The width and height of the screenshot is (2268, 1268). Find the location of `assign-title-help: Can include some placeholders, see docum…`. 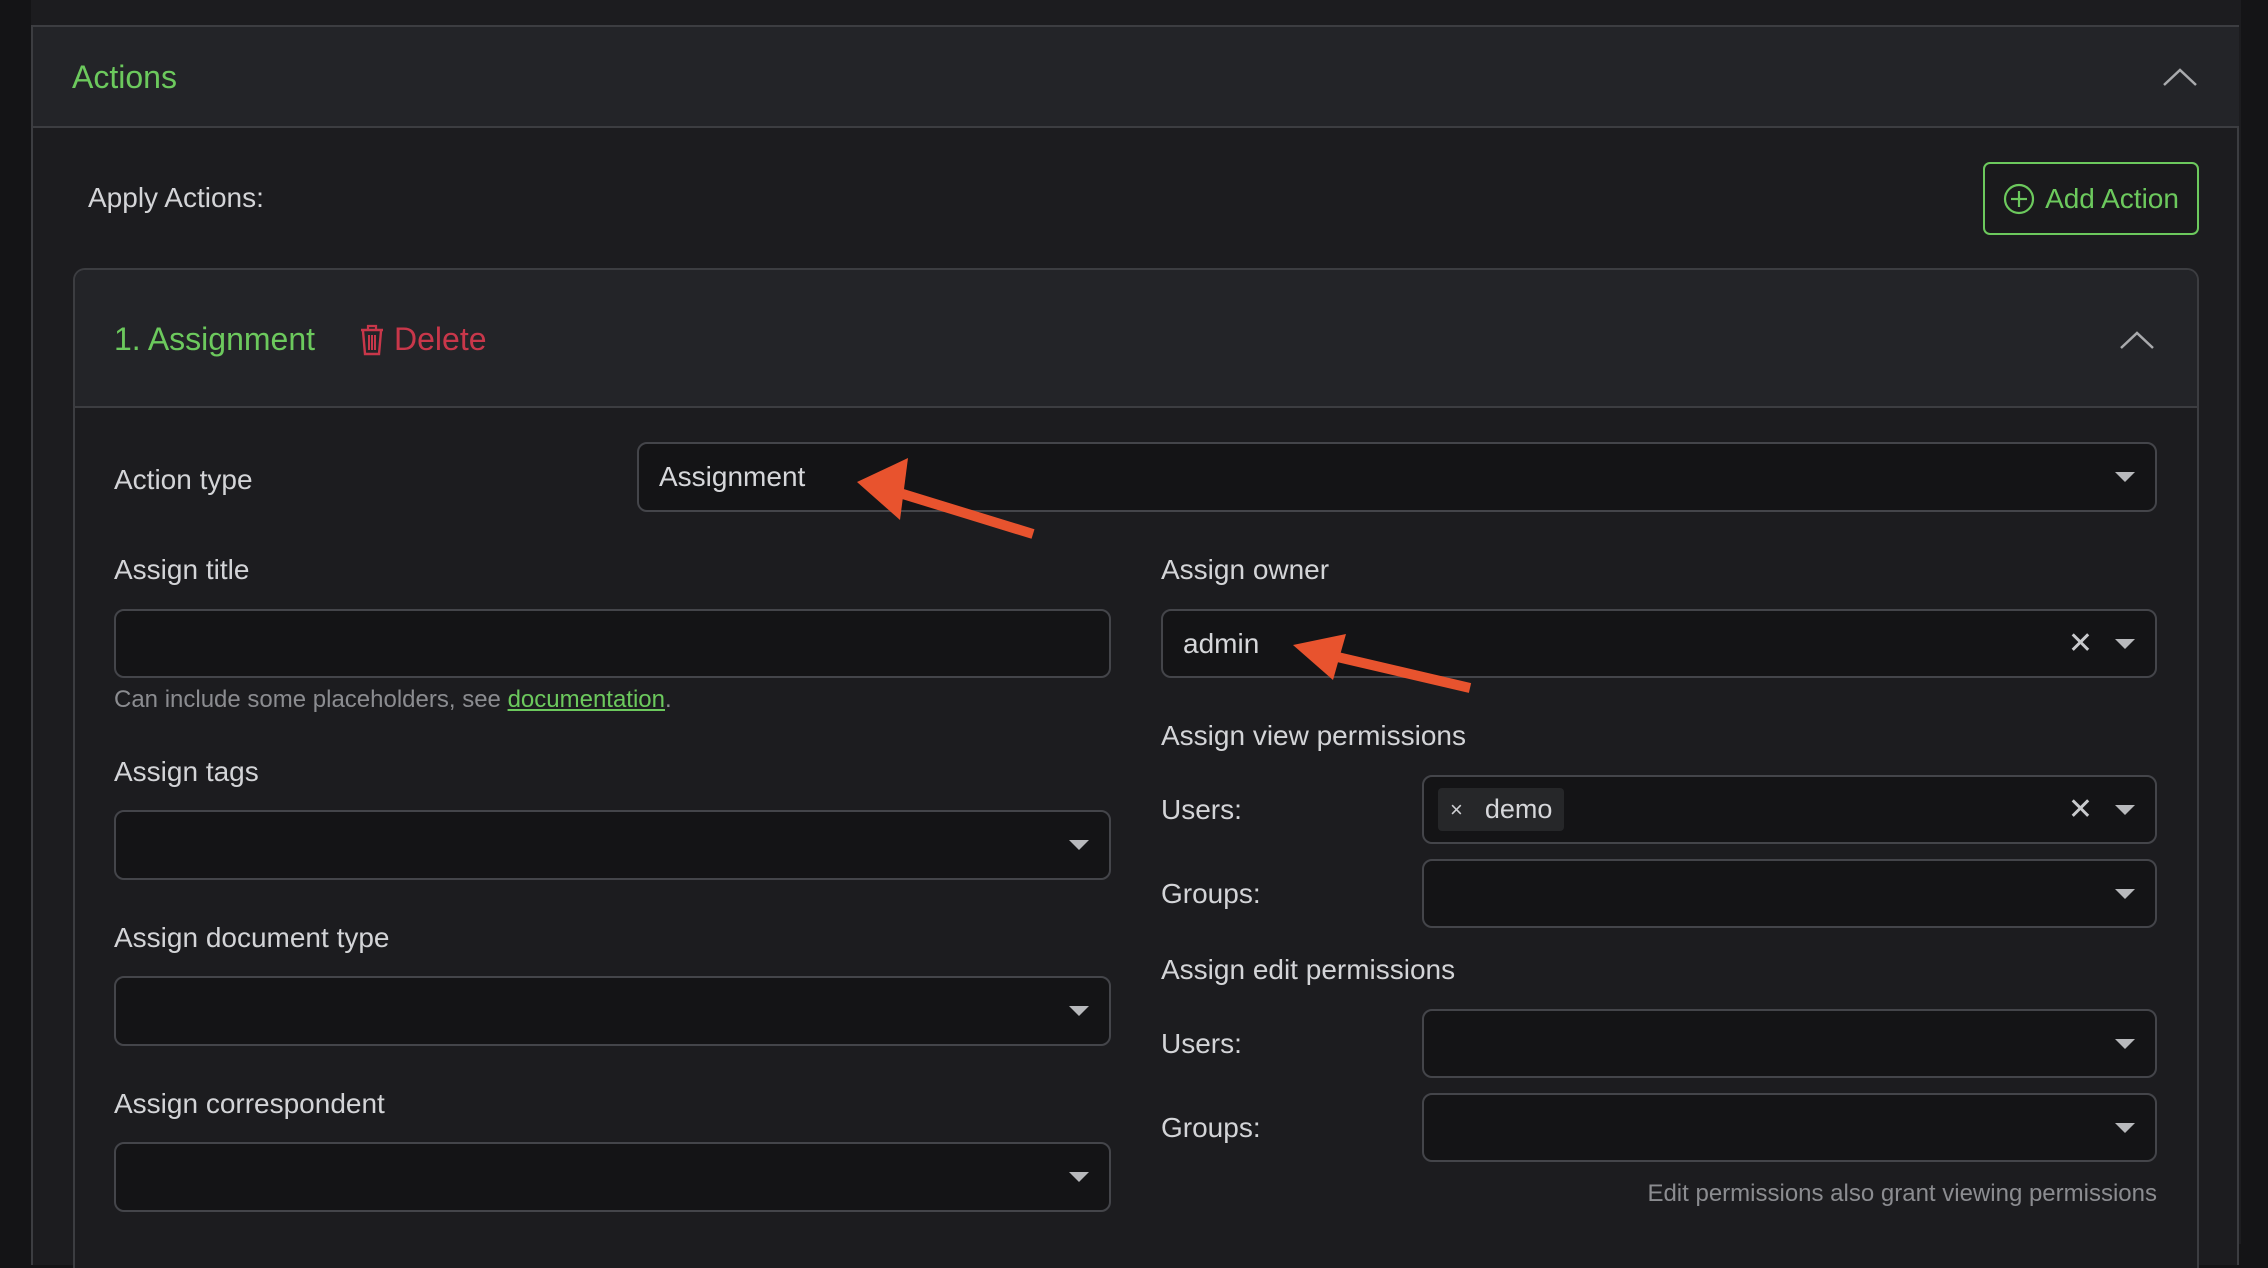

assign-title-help: Can include some placeholders, see docum… is located at coordinates (393, 700).